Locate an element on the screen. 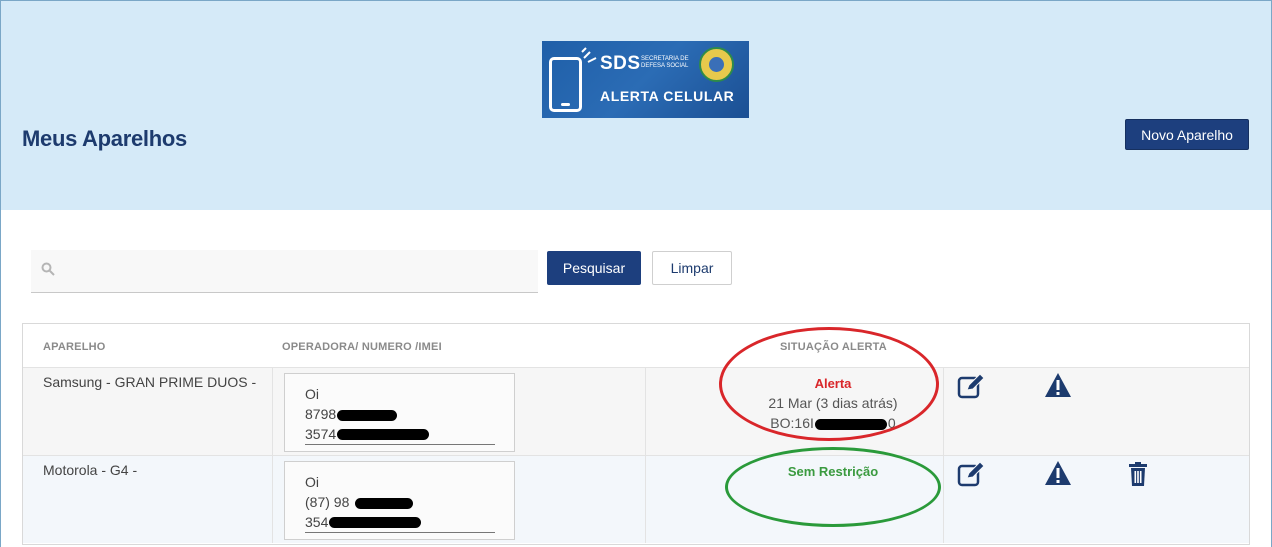 Image resolution: width=1272 pixels, height=547 pixels. trash-icon is located at coordinates (1138, 475).